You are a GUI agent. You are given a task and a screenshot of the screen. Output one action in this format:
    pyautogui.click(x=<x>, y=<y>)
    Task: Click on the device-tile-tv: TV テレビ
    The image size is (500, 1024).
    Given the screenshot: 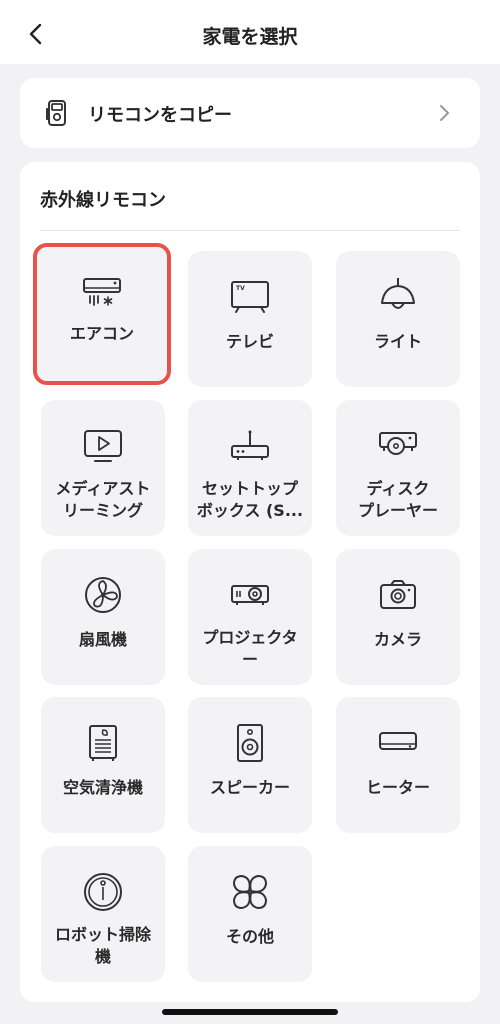 What is the action you would take?
    pyautogui.click(x=250, y=319)
    